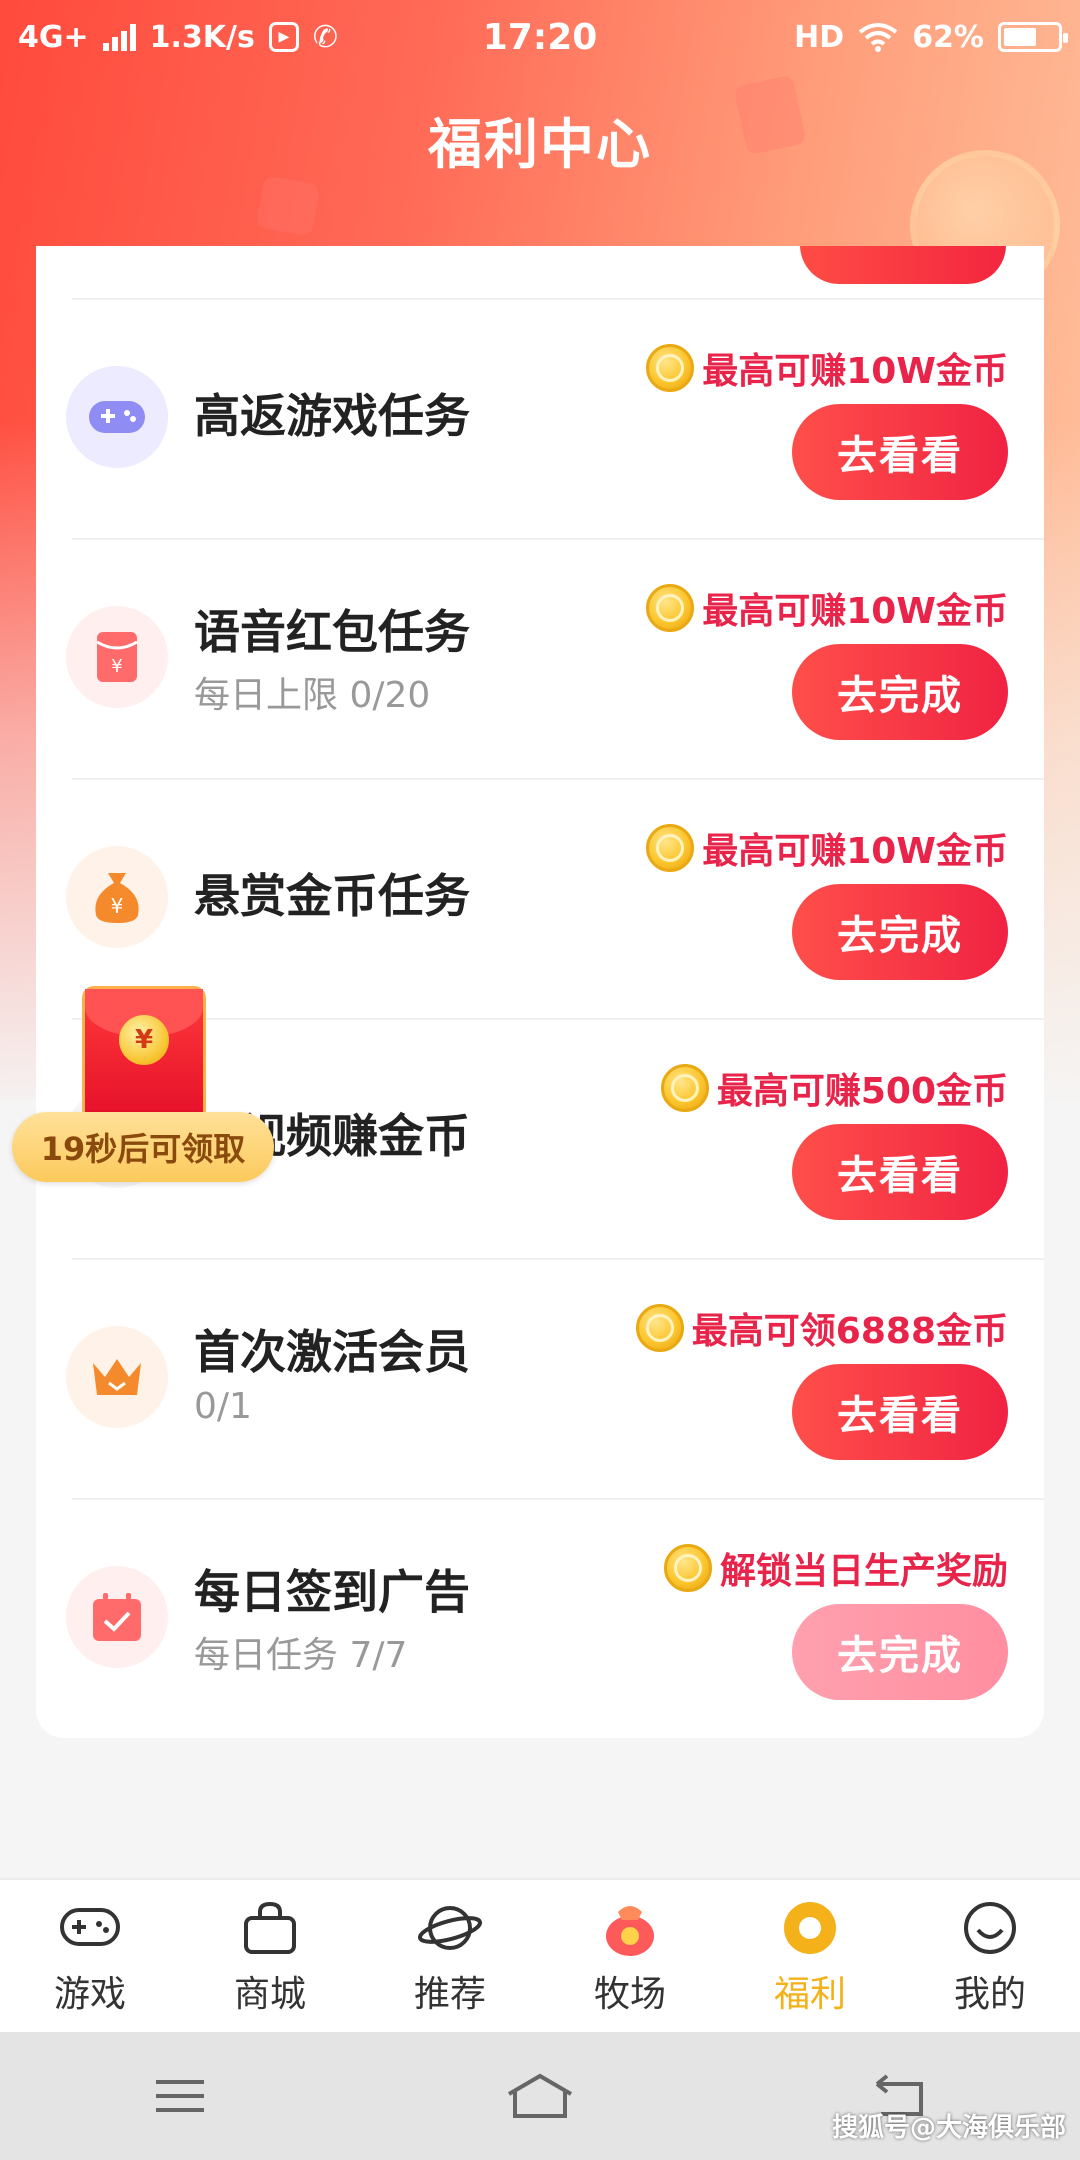 The width and height of the screenshot is (1080, 2160). I want to click on phone-icon: ✆, so click(325, 37).